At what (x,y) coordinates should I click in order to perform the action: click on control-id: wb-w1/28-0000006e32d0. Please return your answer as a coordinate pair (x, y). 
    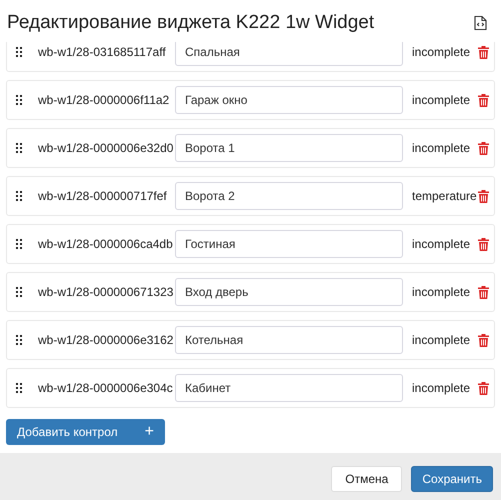
    Looking at the image, I should click on (106, 148).